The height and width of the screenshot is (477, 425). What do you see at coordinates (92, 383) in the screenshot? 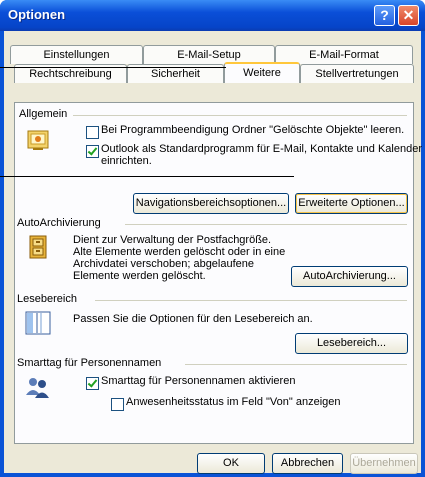
I see `checkbox-smarttag` at bounding box center [92, 383].